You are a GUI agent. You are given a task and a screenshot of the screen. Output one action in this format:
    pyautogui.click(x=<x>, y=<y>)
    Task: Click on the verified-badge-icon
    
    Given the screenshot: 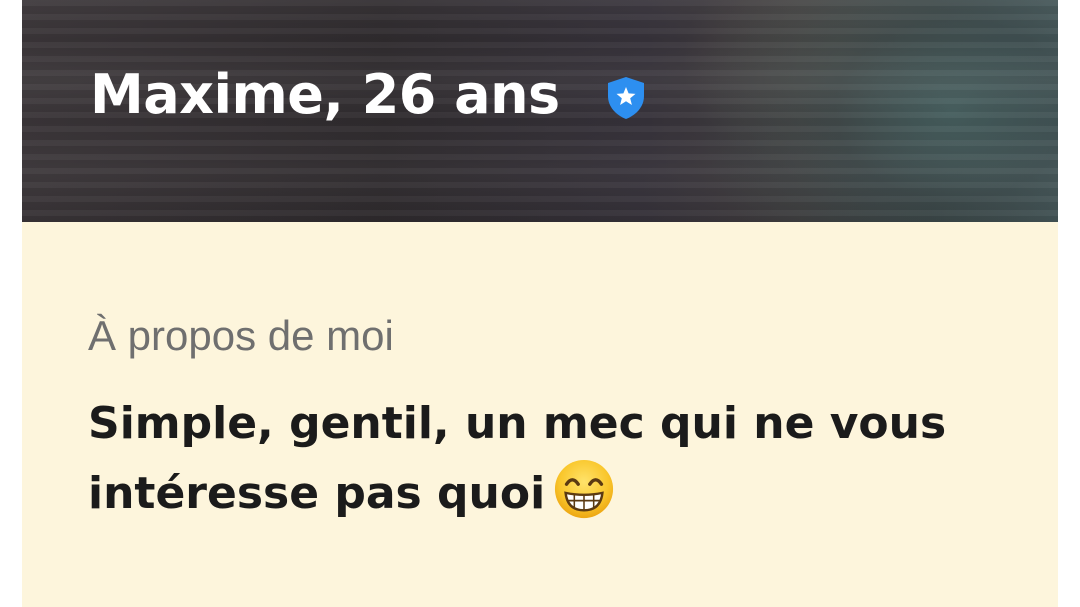 What is the action you would take?
    pyautogui.click(x=626, y=98)
    